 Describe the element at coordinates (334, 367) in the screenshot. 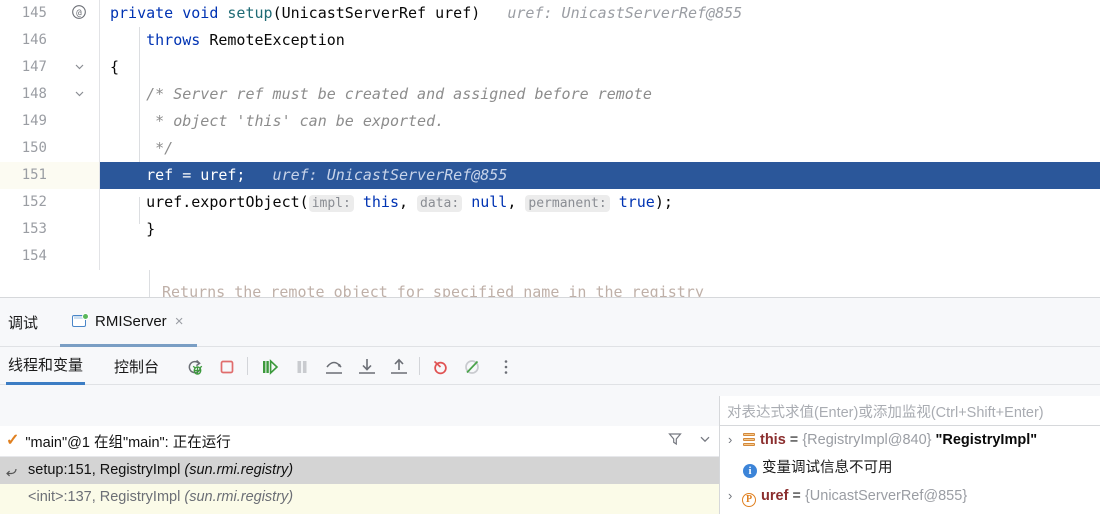

I see `step-over-button` at that location.